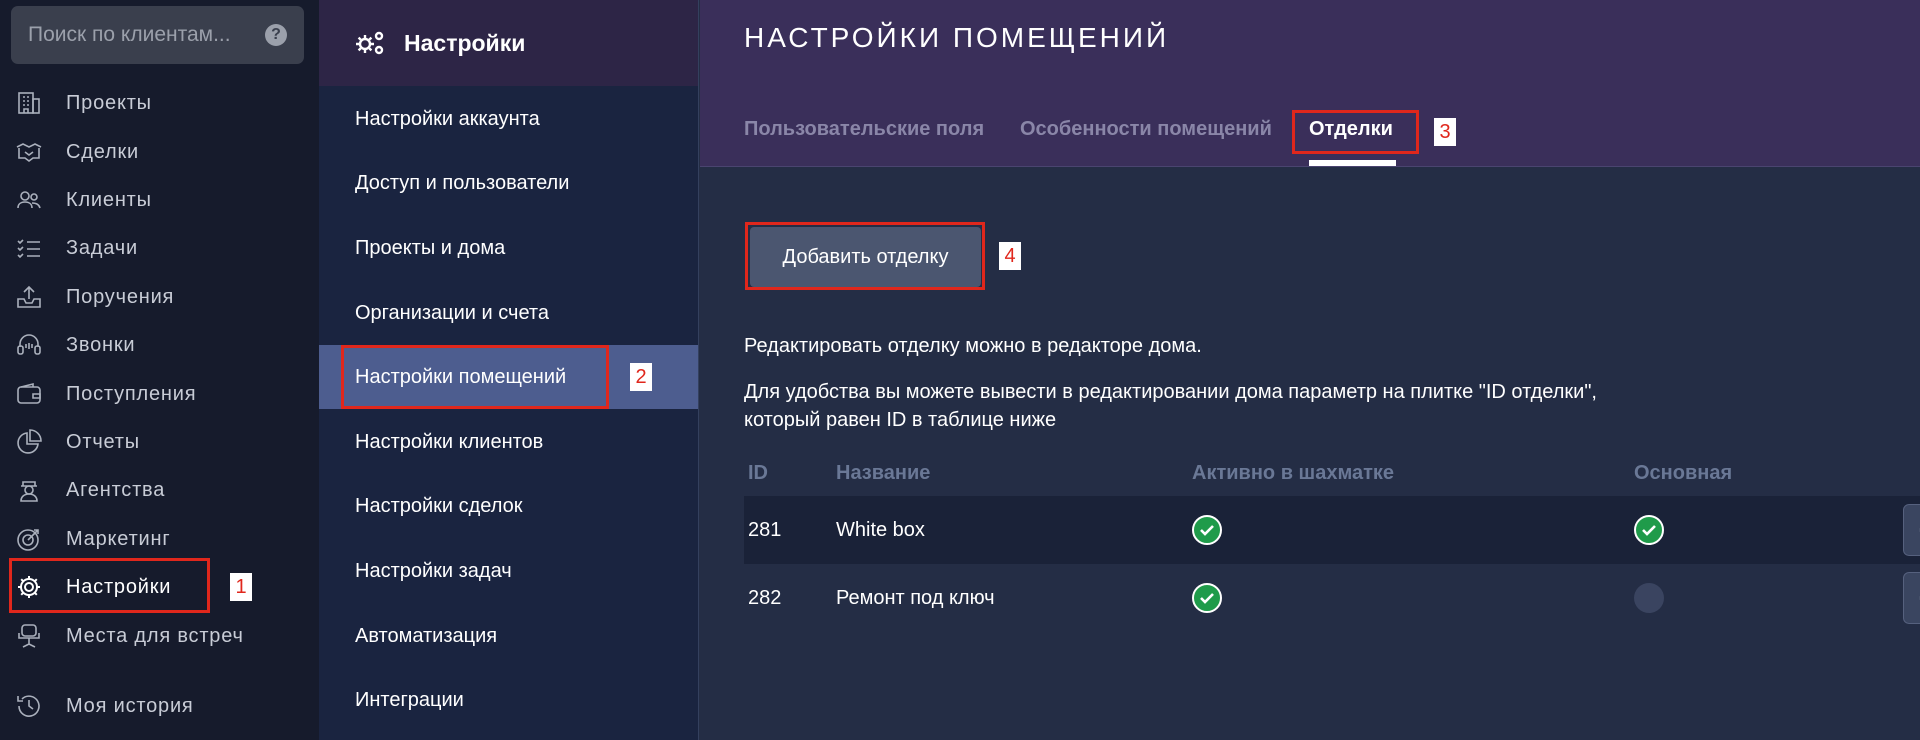  What do you see at coordinates (1352, 163) in the screenshot?
I see `active-tab-indicator` at bounding box center [1352, 163].